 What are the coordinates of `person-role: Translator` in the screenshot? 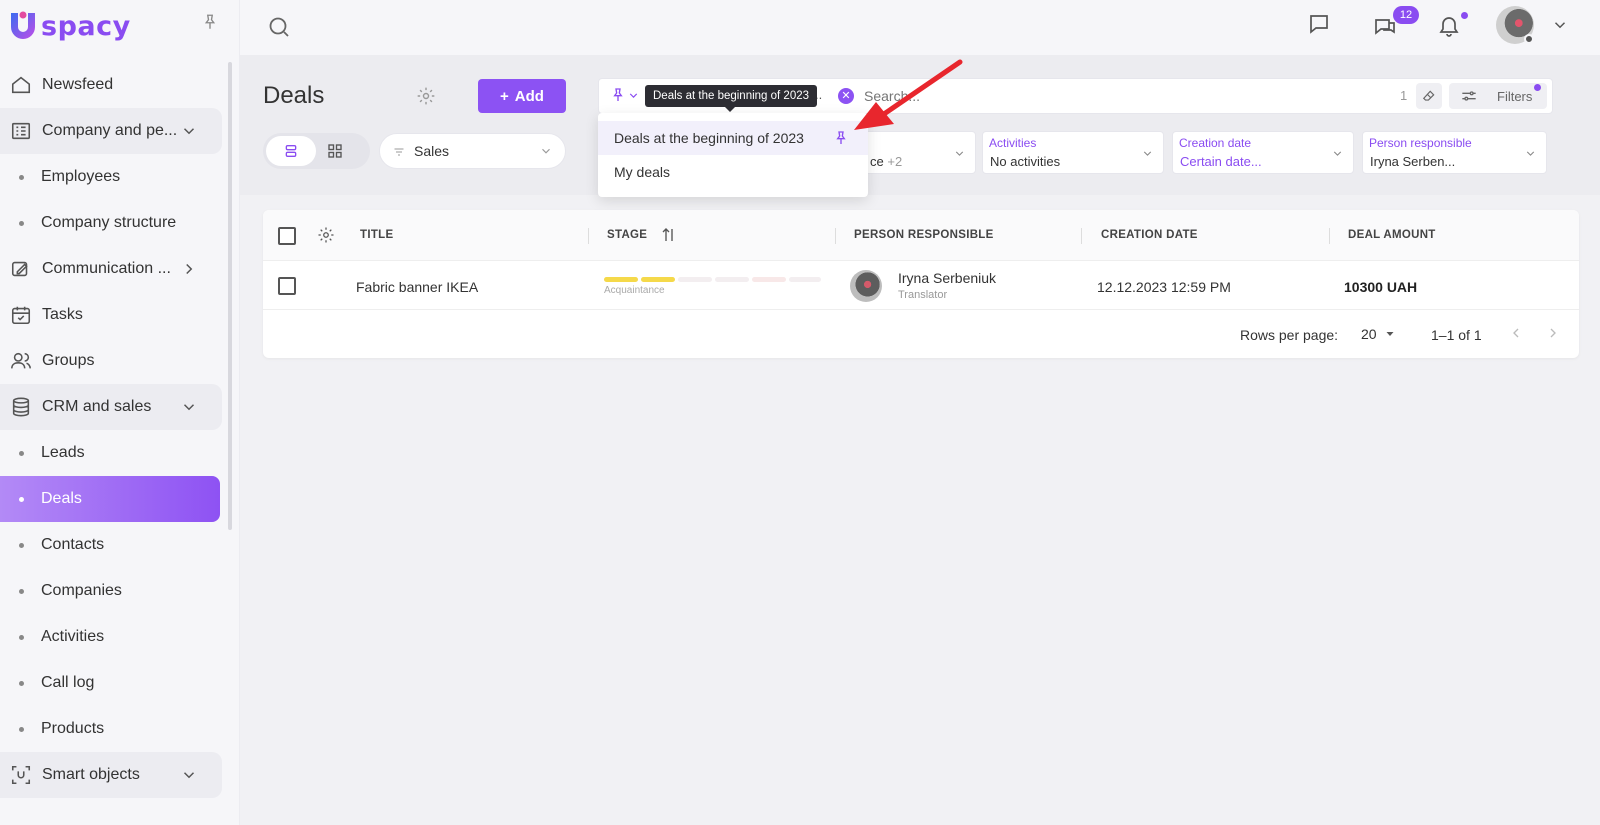 It's located at (923, 295).